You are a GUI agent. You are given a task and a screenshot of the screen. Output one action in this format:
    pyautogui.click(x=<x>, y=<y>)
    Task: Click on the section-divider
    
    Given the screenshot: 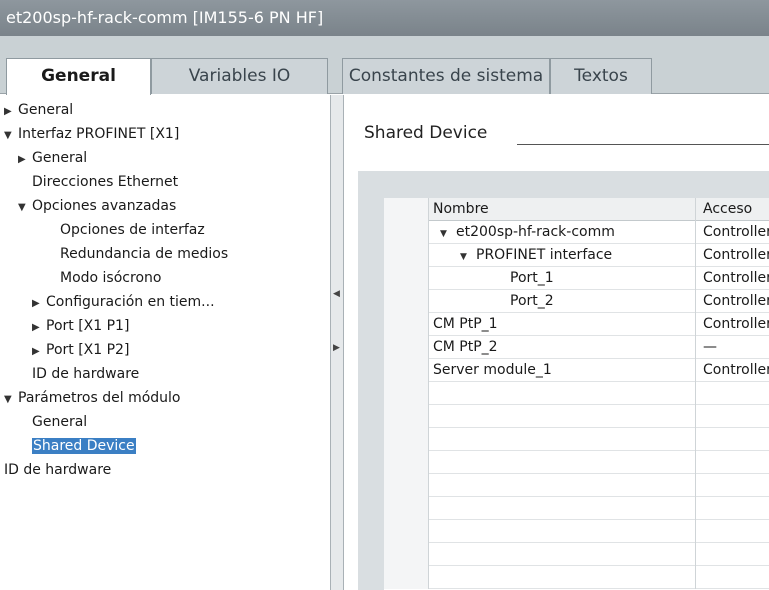 What is the action you would take?
    pyautogui.click(x=643, y=144)
    